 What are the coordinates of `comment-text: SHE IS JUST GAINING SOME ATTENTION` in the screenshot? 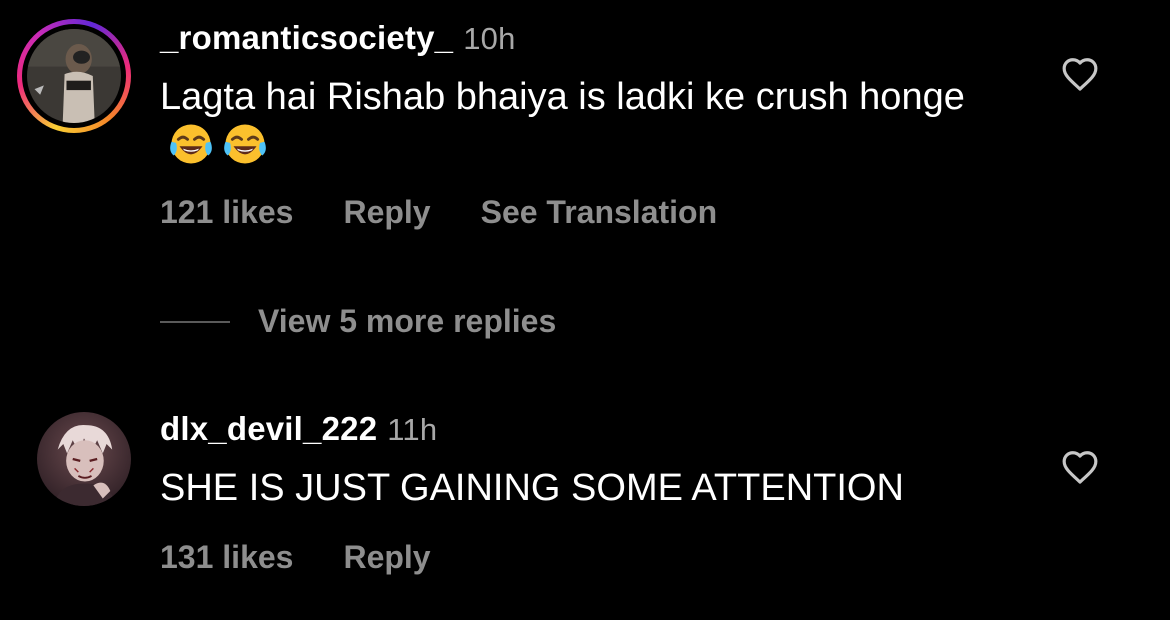 It's located at (532, 488).